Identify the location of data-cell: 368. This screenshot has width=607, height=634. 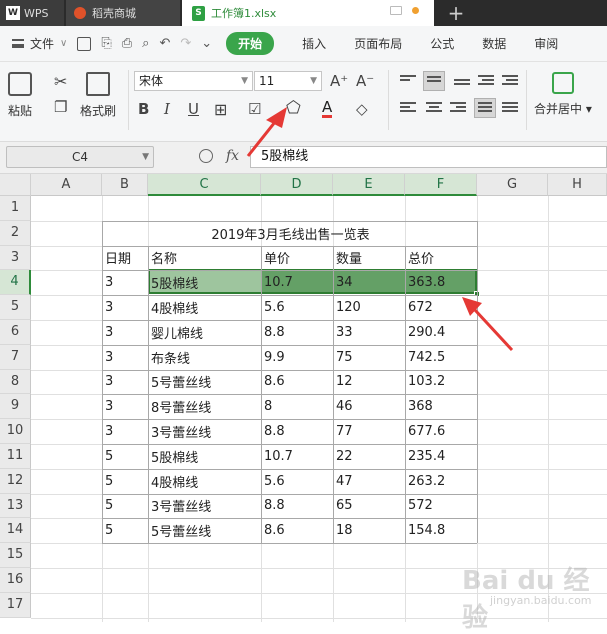
(442, 406).